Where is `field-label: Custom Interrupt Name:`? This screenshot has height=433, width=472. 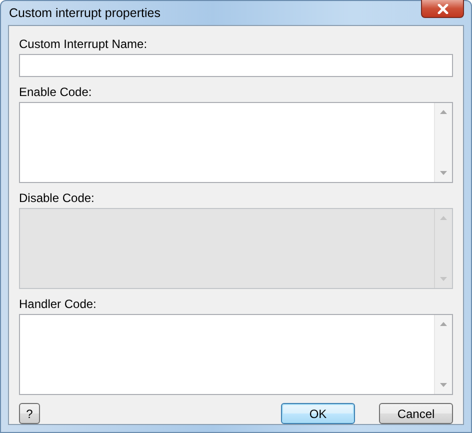
field-label: Custom Interrupt Name: is located at coordinates (83, 44).